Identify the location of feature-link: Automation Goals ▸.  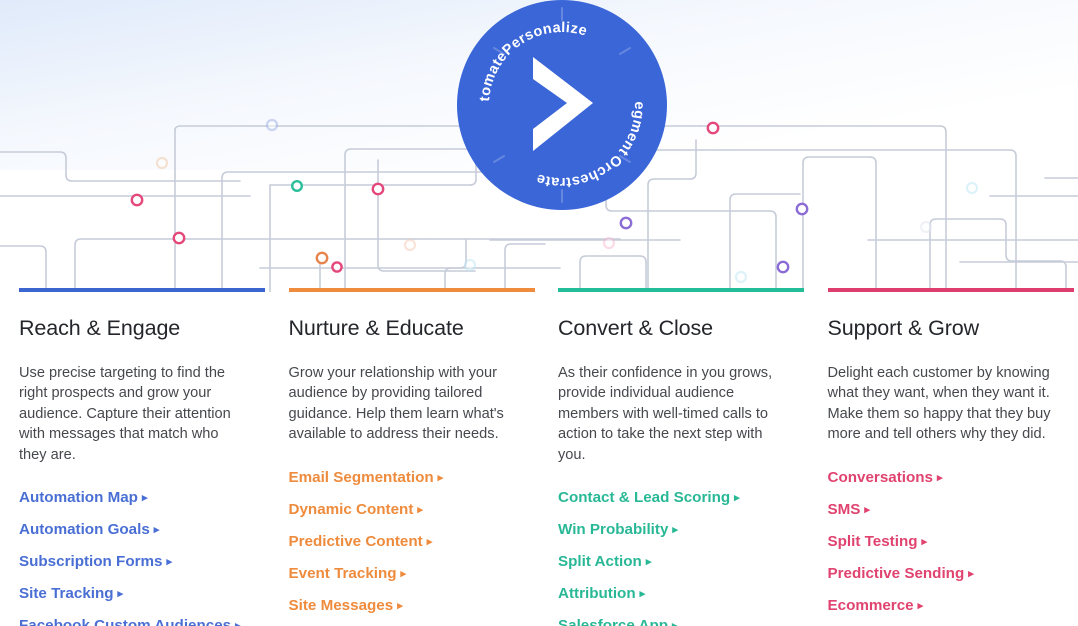
(89, 530).